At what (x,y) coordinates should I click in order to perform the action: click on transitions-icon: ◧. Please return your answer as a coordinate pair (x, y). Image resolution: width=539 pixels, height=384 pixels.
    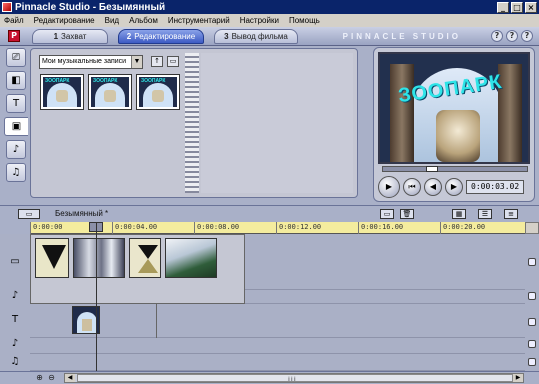
    Looking at the image, I should click on (16, 80).